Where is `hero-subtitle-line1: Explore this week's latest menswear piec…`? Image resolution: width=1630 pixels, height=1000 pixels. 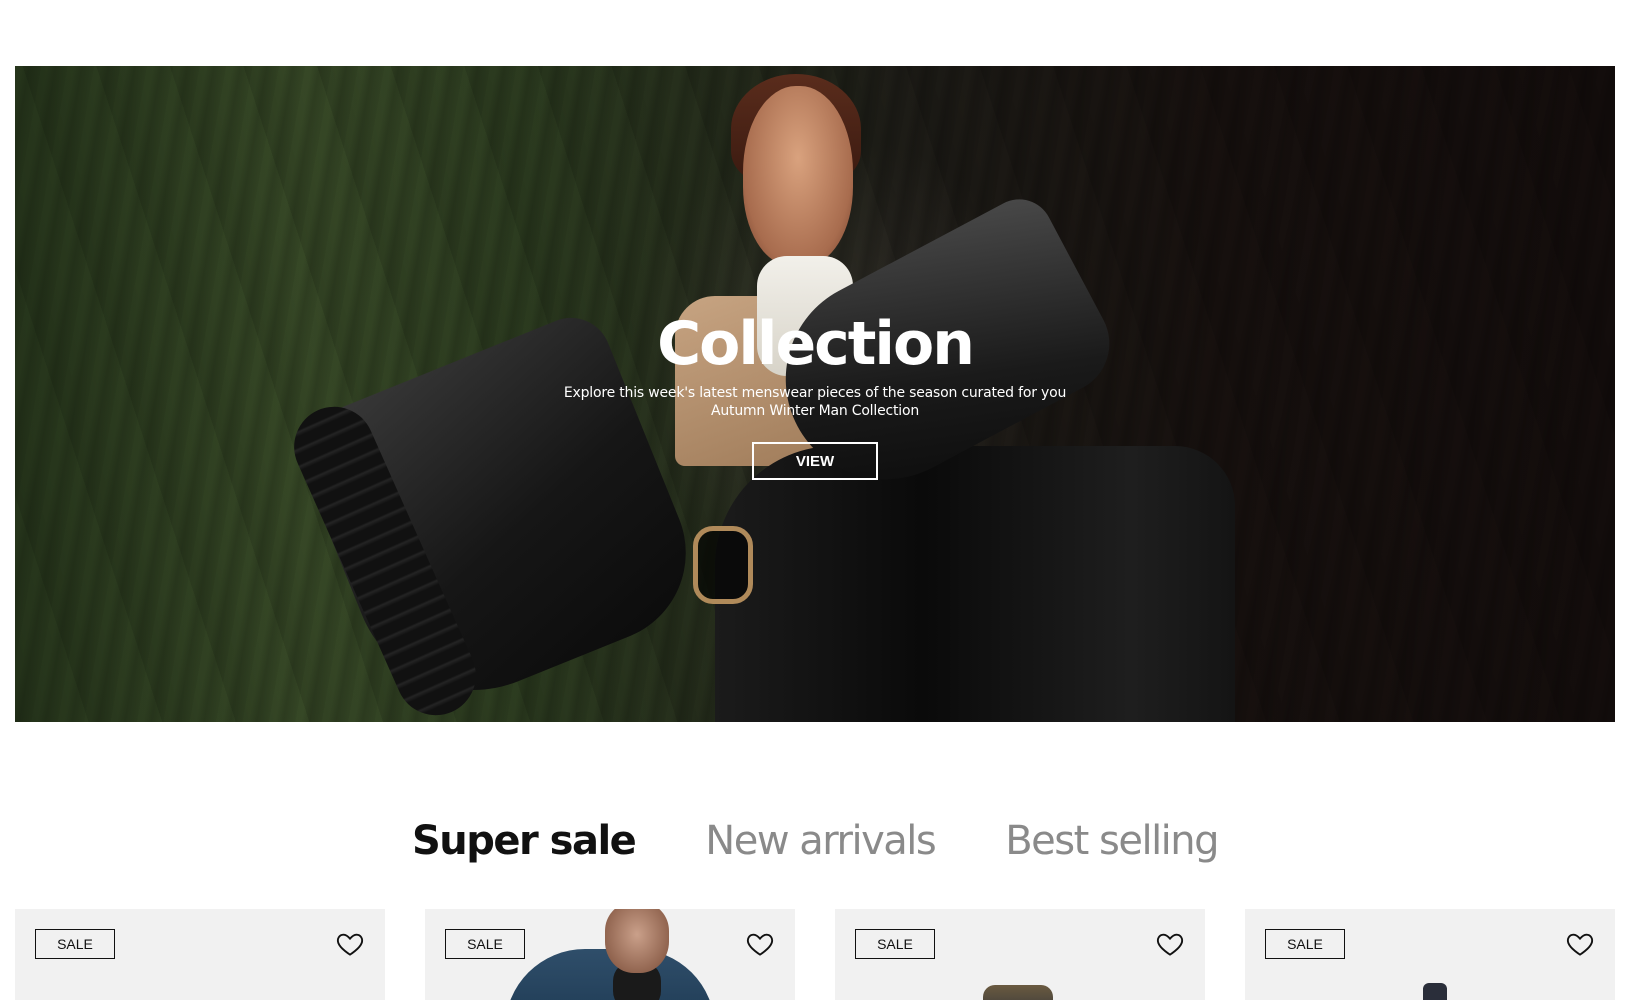
hero-subtitle-line1: Explore this week's latest menswear piec… is located at coordinates (815, 393).